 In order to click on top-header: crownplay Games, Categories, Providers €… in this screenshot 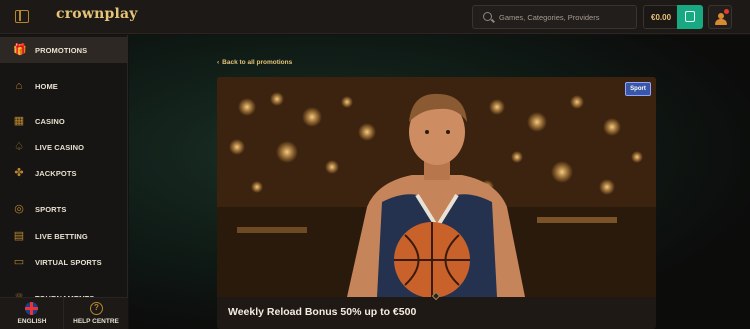, I will do `click(375, 17)`.